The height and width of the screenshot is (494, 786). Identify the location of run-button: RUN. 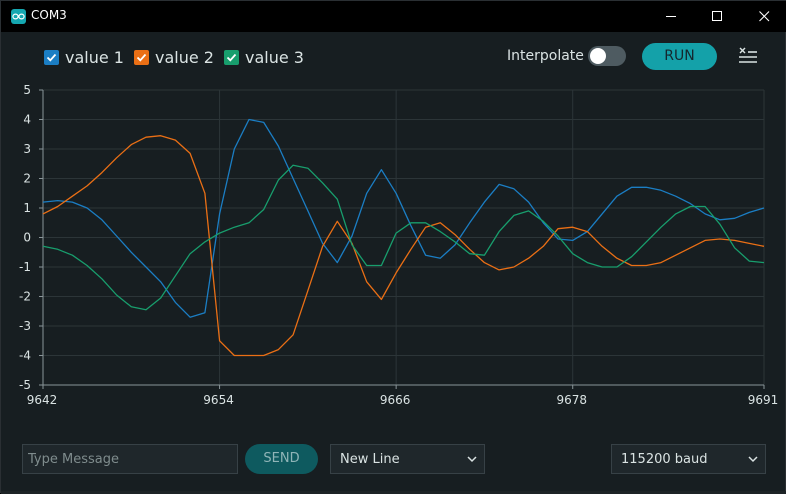
(679, 56).